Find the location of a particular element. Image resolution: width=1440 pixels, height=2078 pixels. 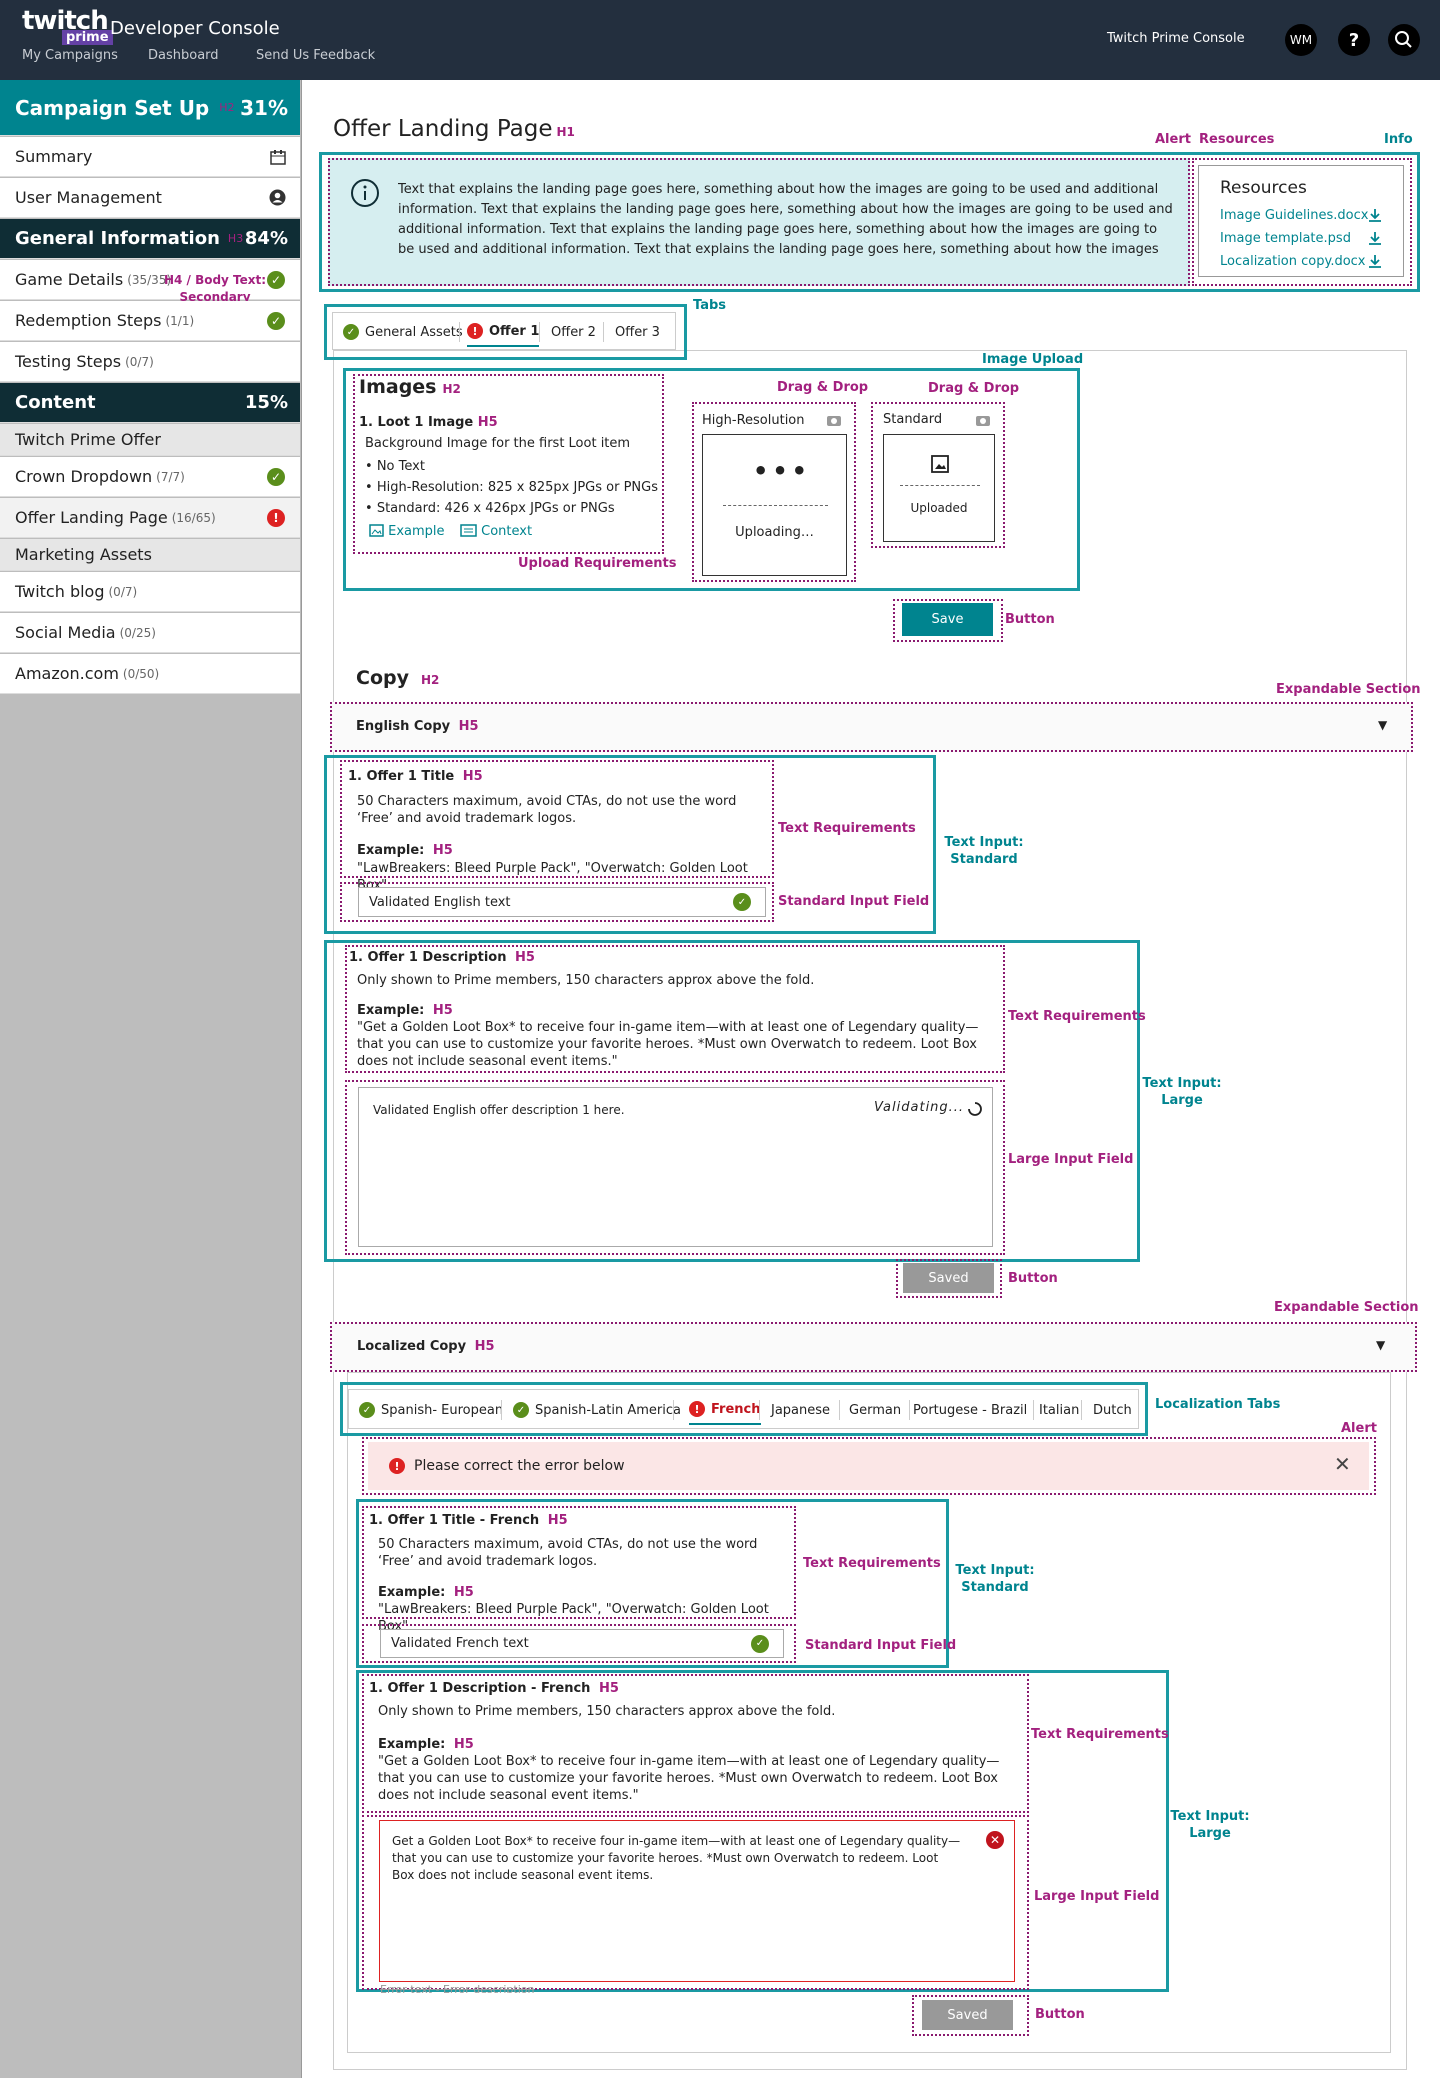

copy-title-text: Copy is located at coordinates (382, 678).